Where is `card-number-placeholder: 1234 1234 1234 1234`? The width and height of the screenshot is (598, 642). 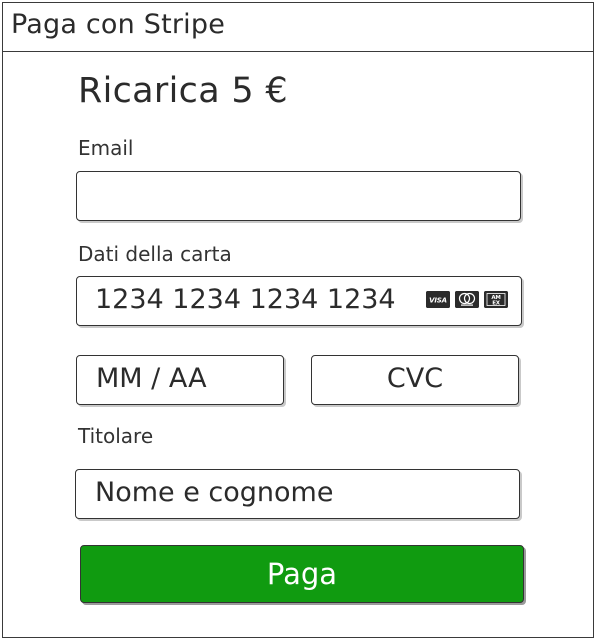 card-number-placeholder: 1234 1234 1234 1234 is located at coordinates (245, 299).